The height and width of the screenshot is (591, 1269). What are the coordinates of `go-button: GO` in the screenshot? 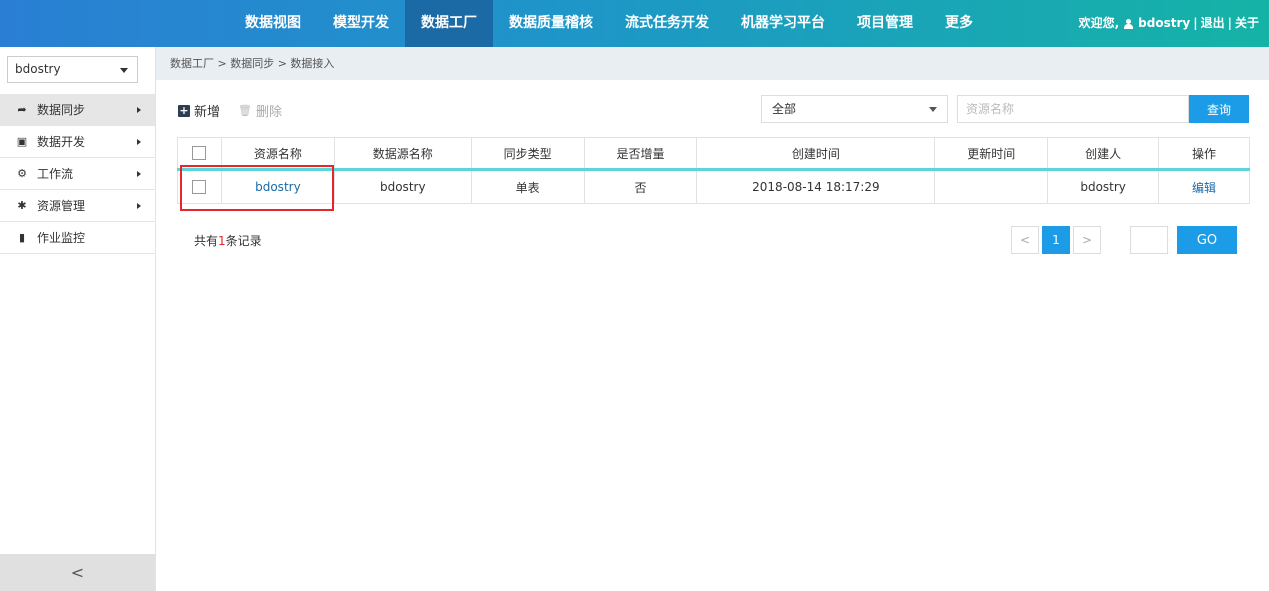 It's located at (1207, 240).